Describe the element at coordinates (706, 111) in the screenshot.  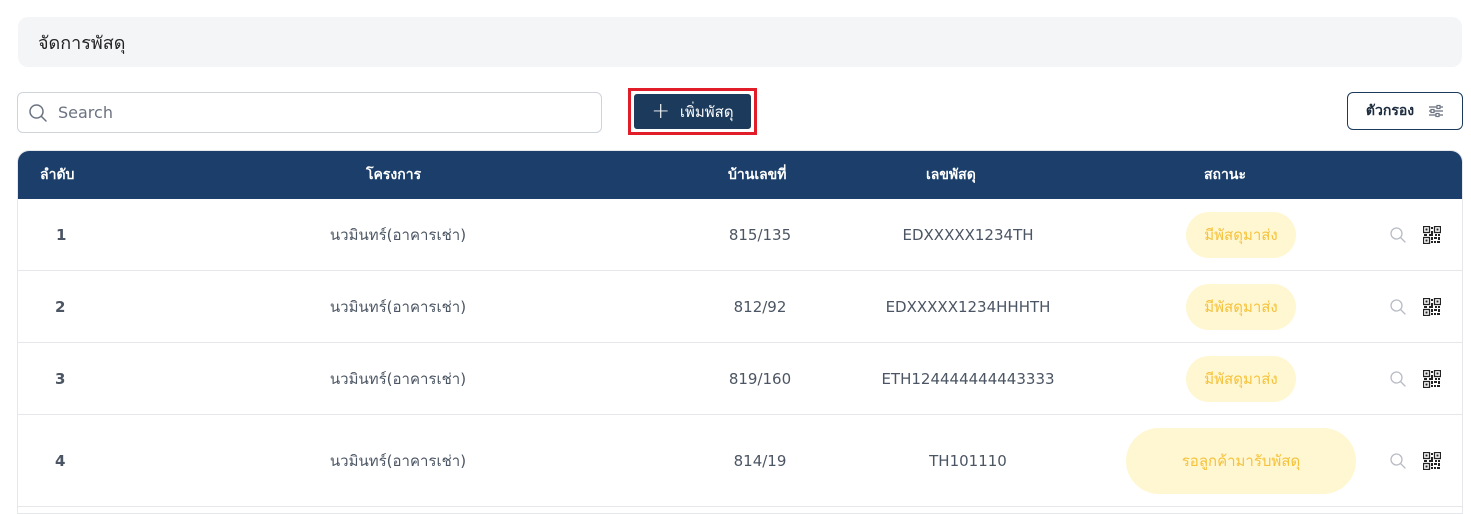
I see `add-parcel-label: เพิ่มพัสดุ` at that location.